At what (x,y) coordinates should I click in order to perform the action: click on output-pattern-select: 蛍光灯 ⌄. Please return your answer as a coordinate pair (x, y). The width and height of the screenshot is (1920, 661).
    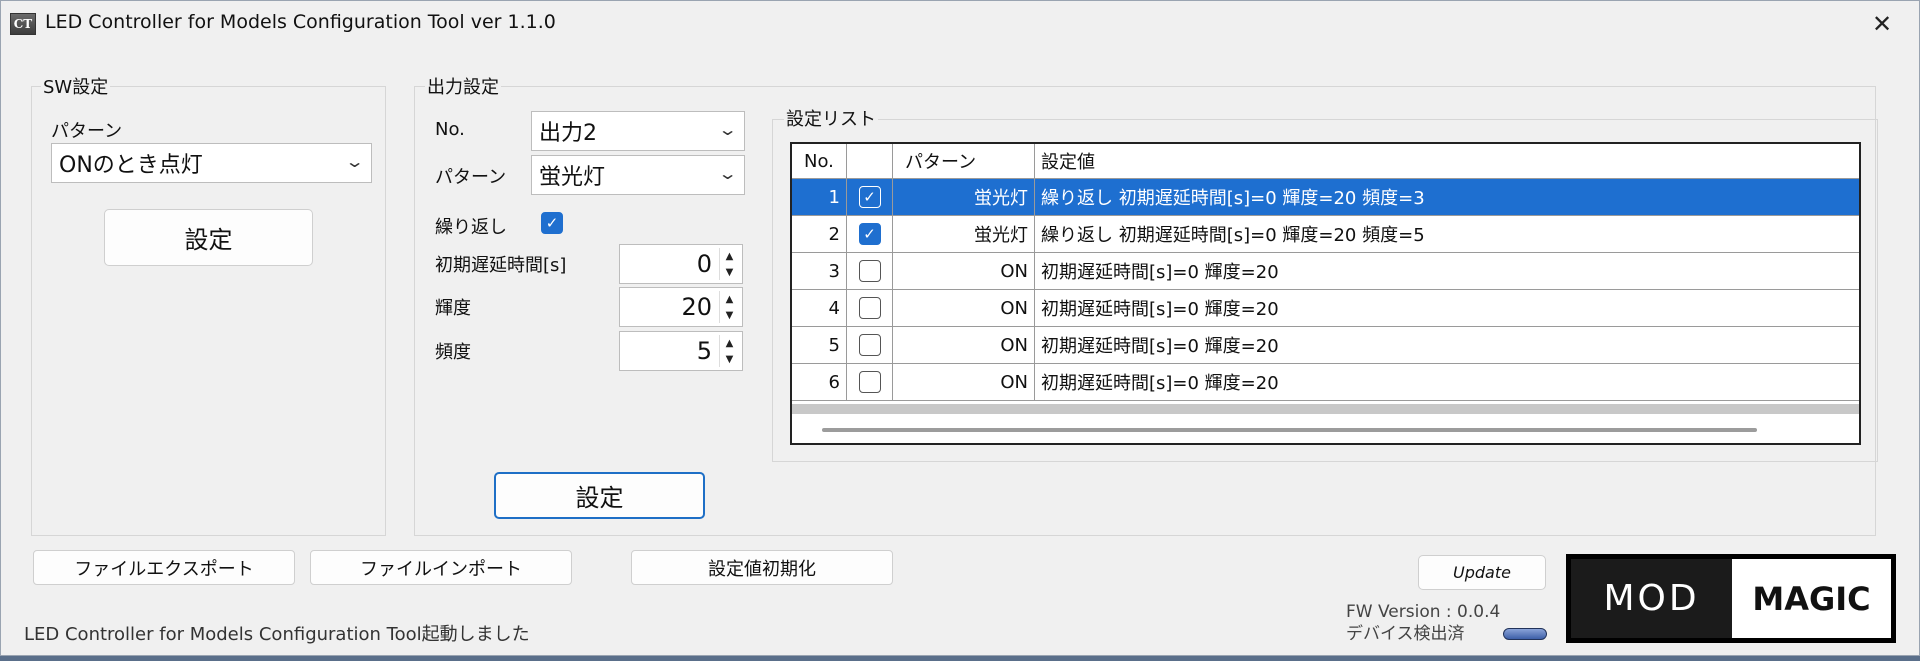
    Looking at the image, I should click on (638, 175).